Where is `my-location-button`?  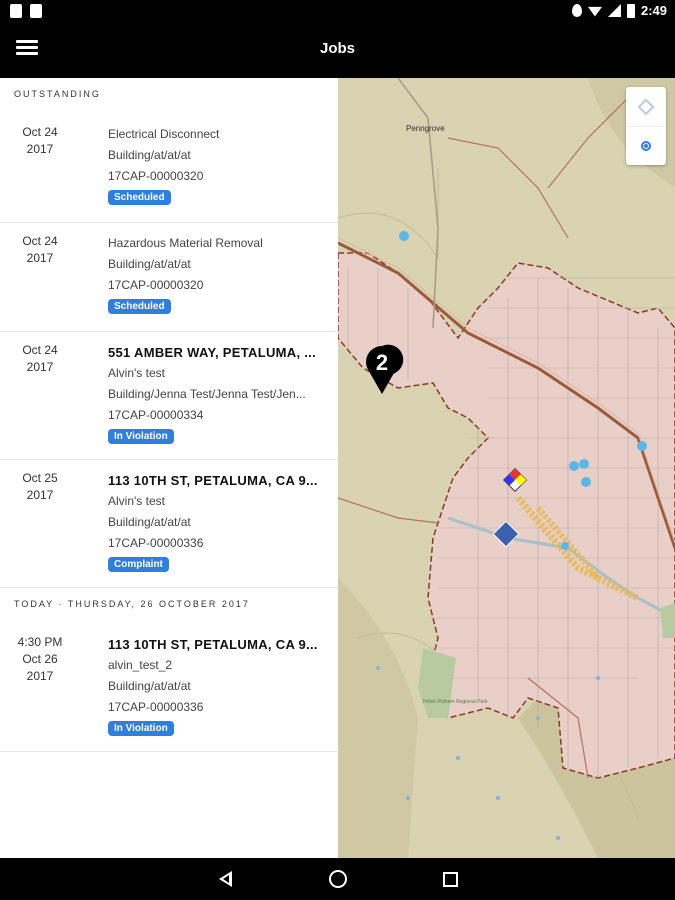 my-location-button is located at coordinates (646, 145).